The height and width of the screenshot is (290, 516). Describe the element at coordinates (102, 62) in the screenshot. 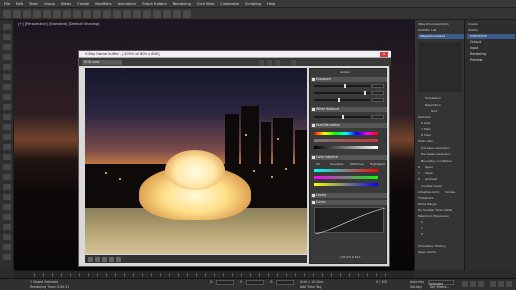

I see `channel-select: RGB color` at that location.